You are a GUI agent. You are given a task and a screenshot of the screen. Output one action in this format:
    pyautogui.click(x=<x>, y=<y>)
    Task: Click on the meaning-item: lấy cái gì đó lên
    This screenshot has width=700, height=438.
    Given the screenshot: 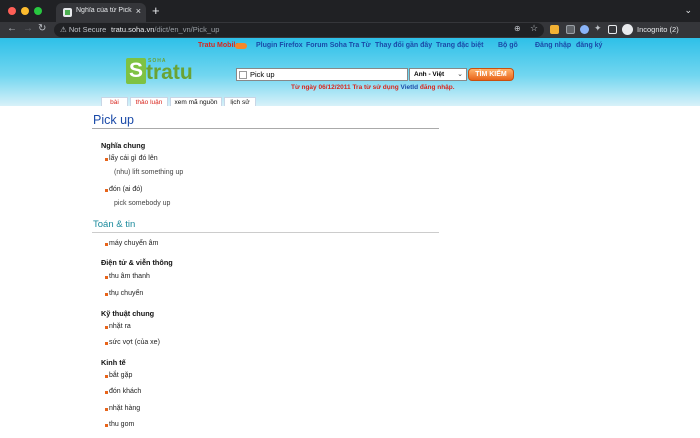 What is the action you would take?
    pyautogui.click(x=131, y=158)
    